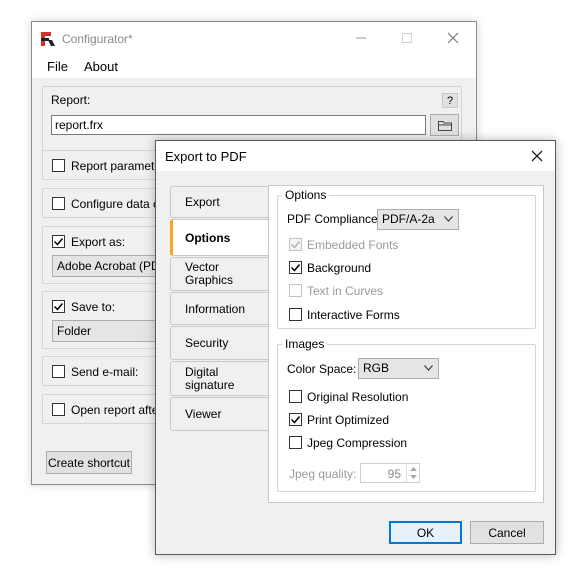 This screenshot has height=588, width=588. I want to click on pdf-compliance-label: PDF Compliance:, so click(334, 219).